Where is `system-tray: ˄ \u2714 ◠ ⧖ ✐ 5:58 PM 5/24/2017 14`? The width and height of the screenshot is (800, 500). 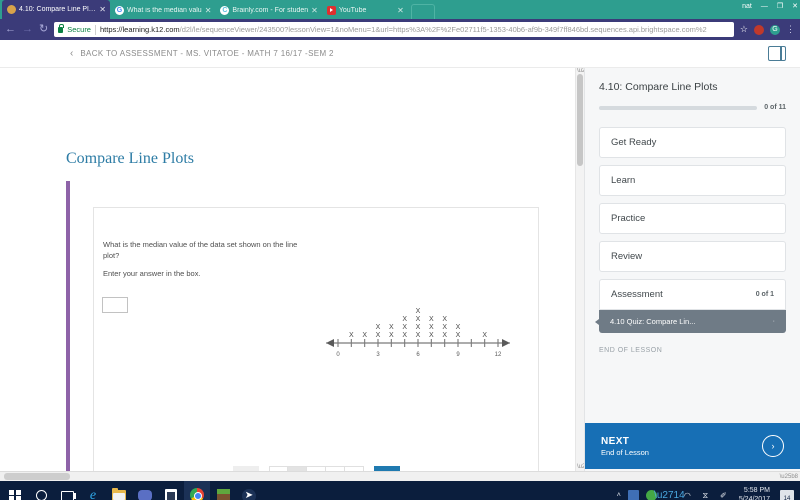 system-tray: ˄ \u2714 ◠ ⧖ ✐ 5:58 PM 5/24/2017 14 is located at coordinates (707, 493).